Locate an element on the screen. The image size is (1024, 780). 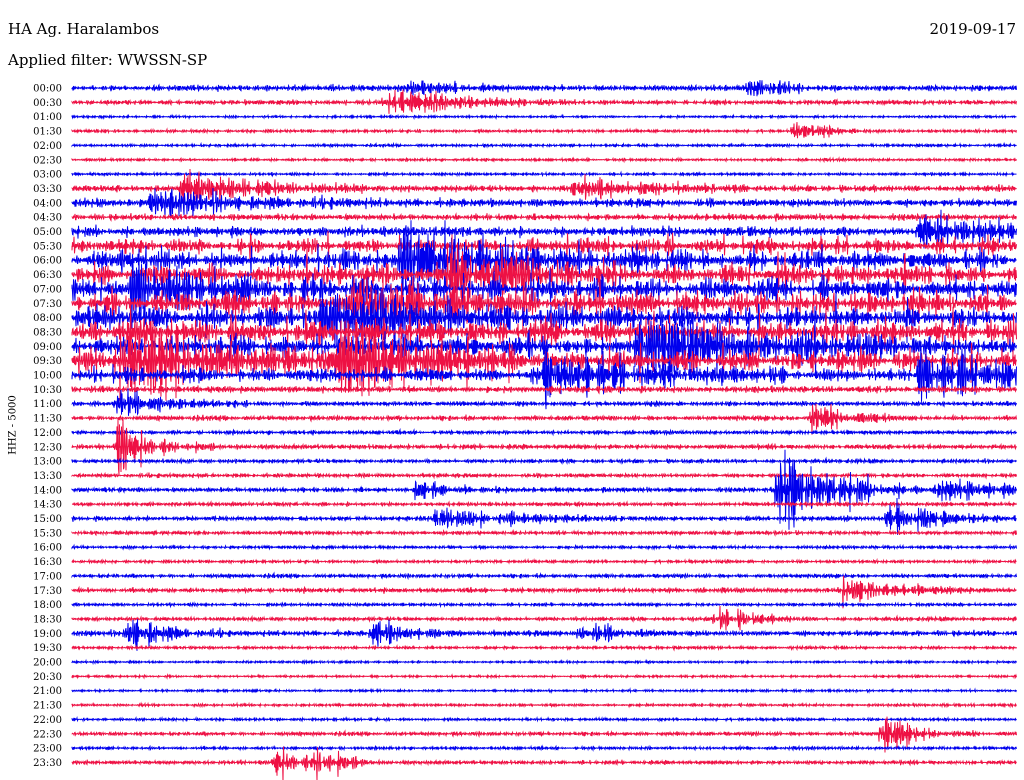
row-time-label: 08:00 is located at coordinates (47, 318).